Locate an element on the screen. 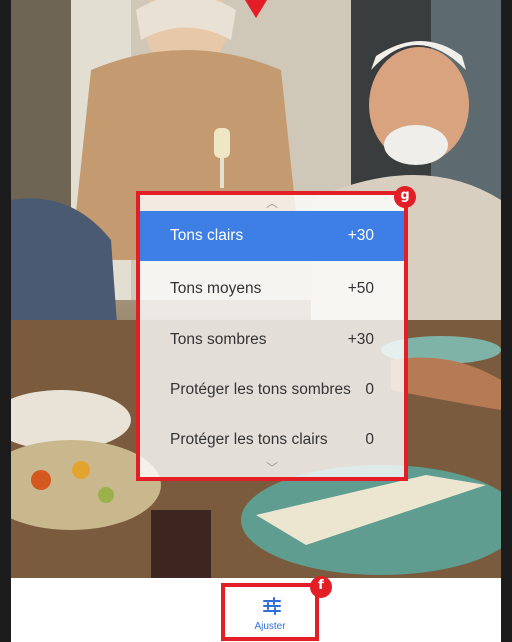  adjust-tool-button: Ajuster is located at coordinates (270, 612).